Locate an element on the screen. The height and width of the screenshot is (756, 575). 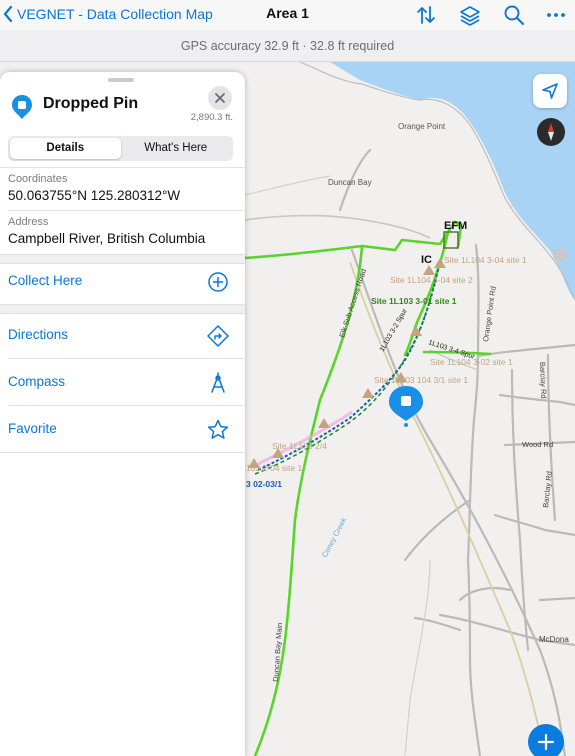
survey-line-pink is located at coordinates (305, 438).